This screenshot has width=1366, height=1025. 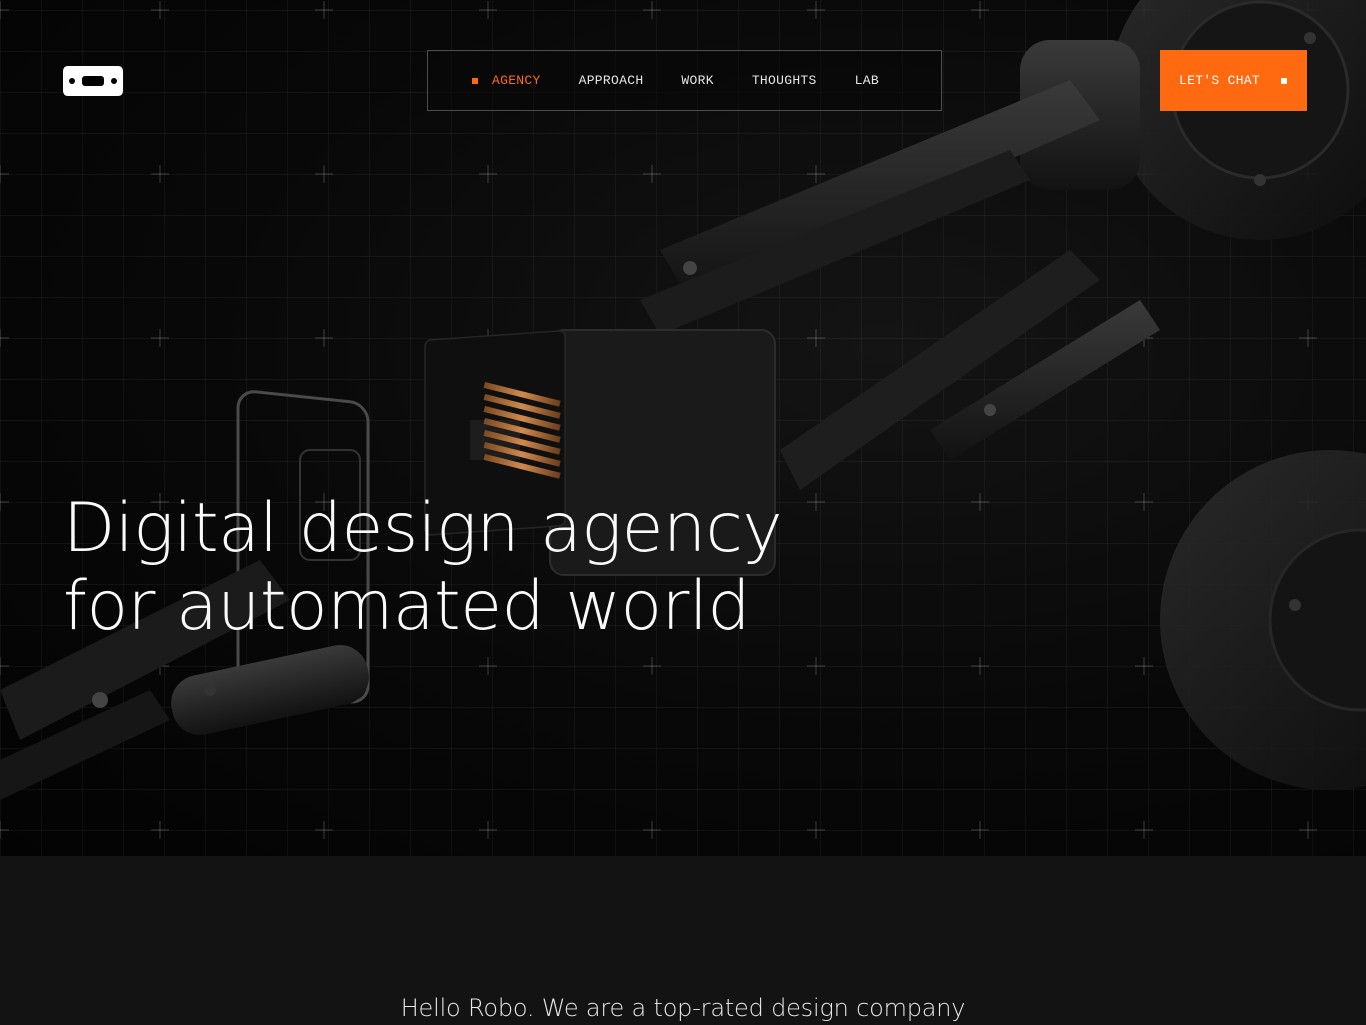 I want to click on active-indicator-icon, so click(x=475, y=80).